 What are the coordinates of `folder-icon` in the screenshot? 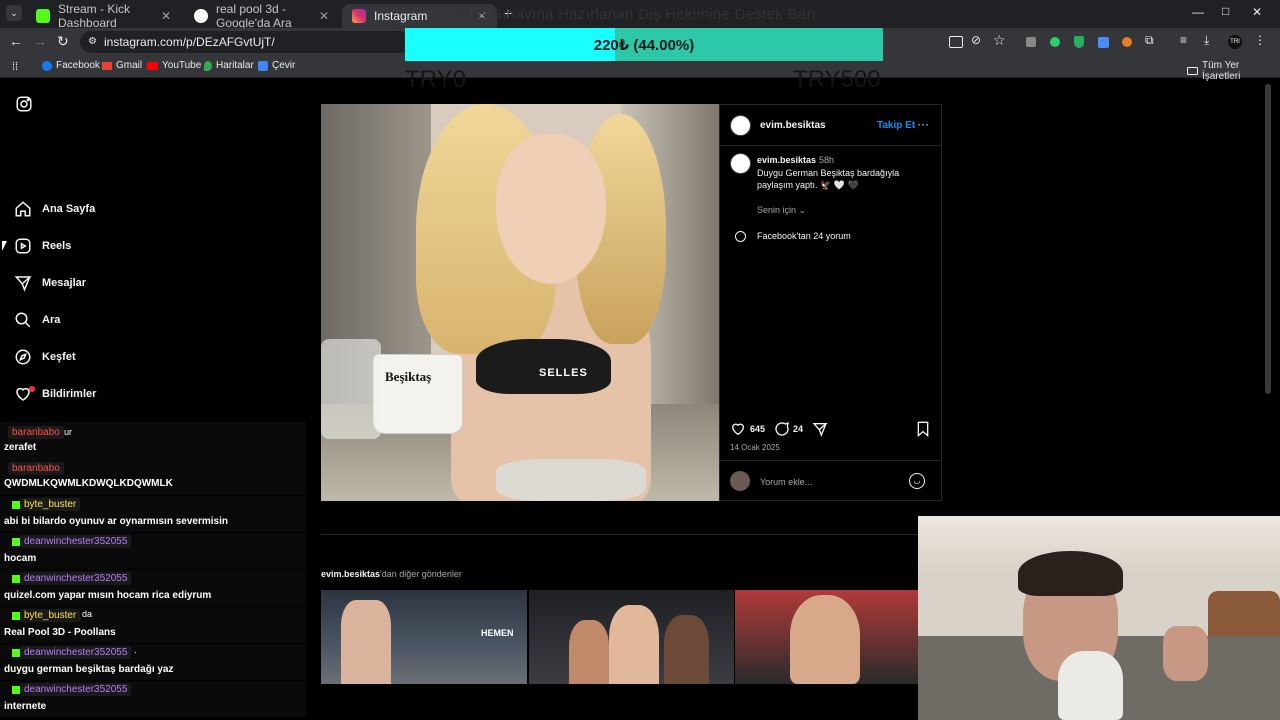 It's located at (1192, 71).